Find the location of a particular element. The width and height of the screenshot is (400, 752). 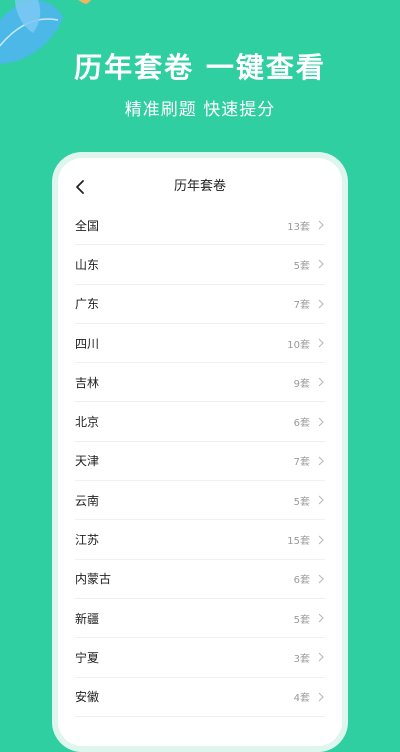

list-item: 北京 6套 is located at coordinates (200, 422).